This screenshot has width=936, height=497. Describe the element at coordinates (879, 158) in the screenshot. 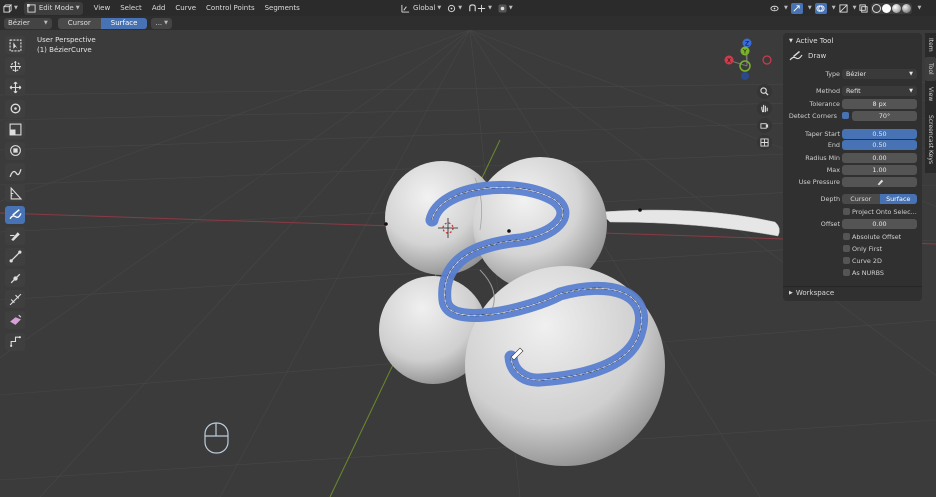

I see `radius-min-field: 0.00` at that location.